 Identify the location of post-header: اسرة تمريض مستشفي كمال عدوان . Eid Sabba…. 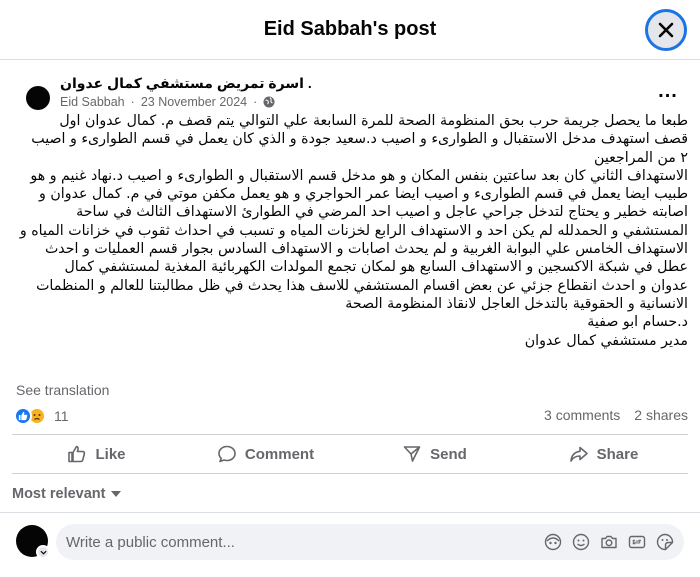
(350, 88).